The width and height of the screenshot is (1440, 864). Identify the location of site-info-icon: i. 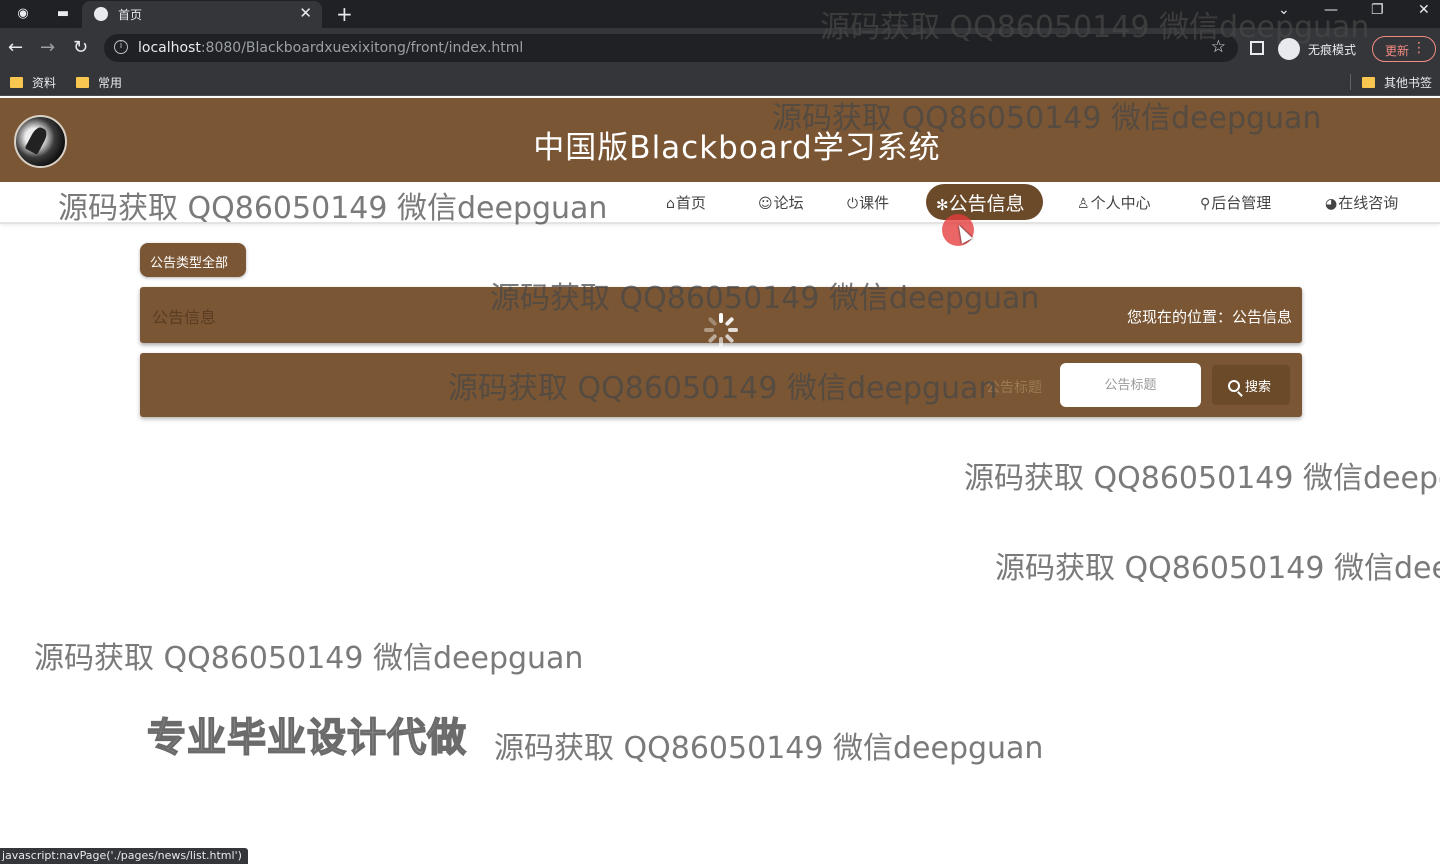
(121, 47).